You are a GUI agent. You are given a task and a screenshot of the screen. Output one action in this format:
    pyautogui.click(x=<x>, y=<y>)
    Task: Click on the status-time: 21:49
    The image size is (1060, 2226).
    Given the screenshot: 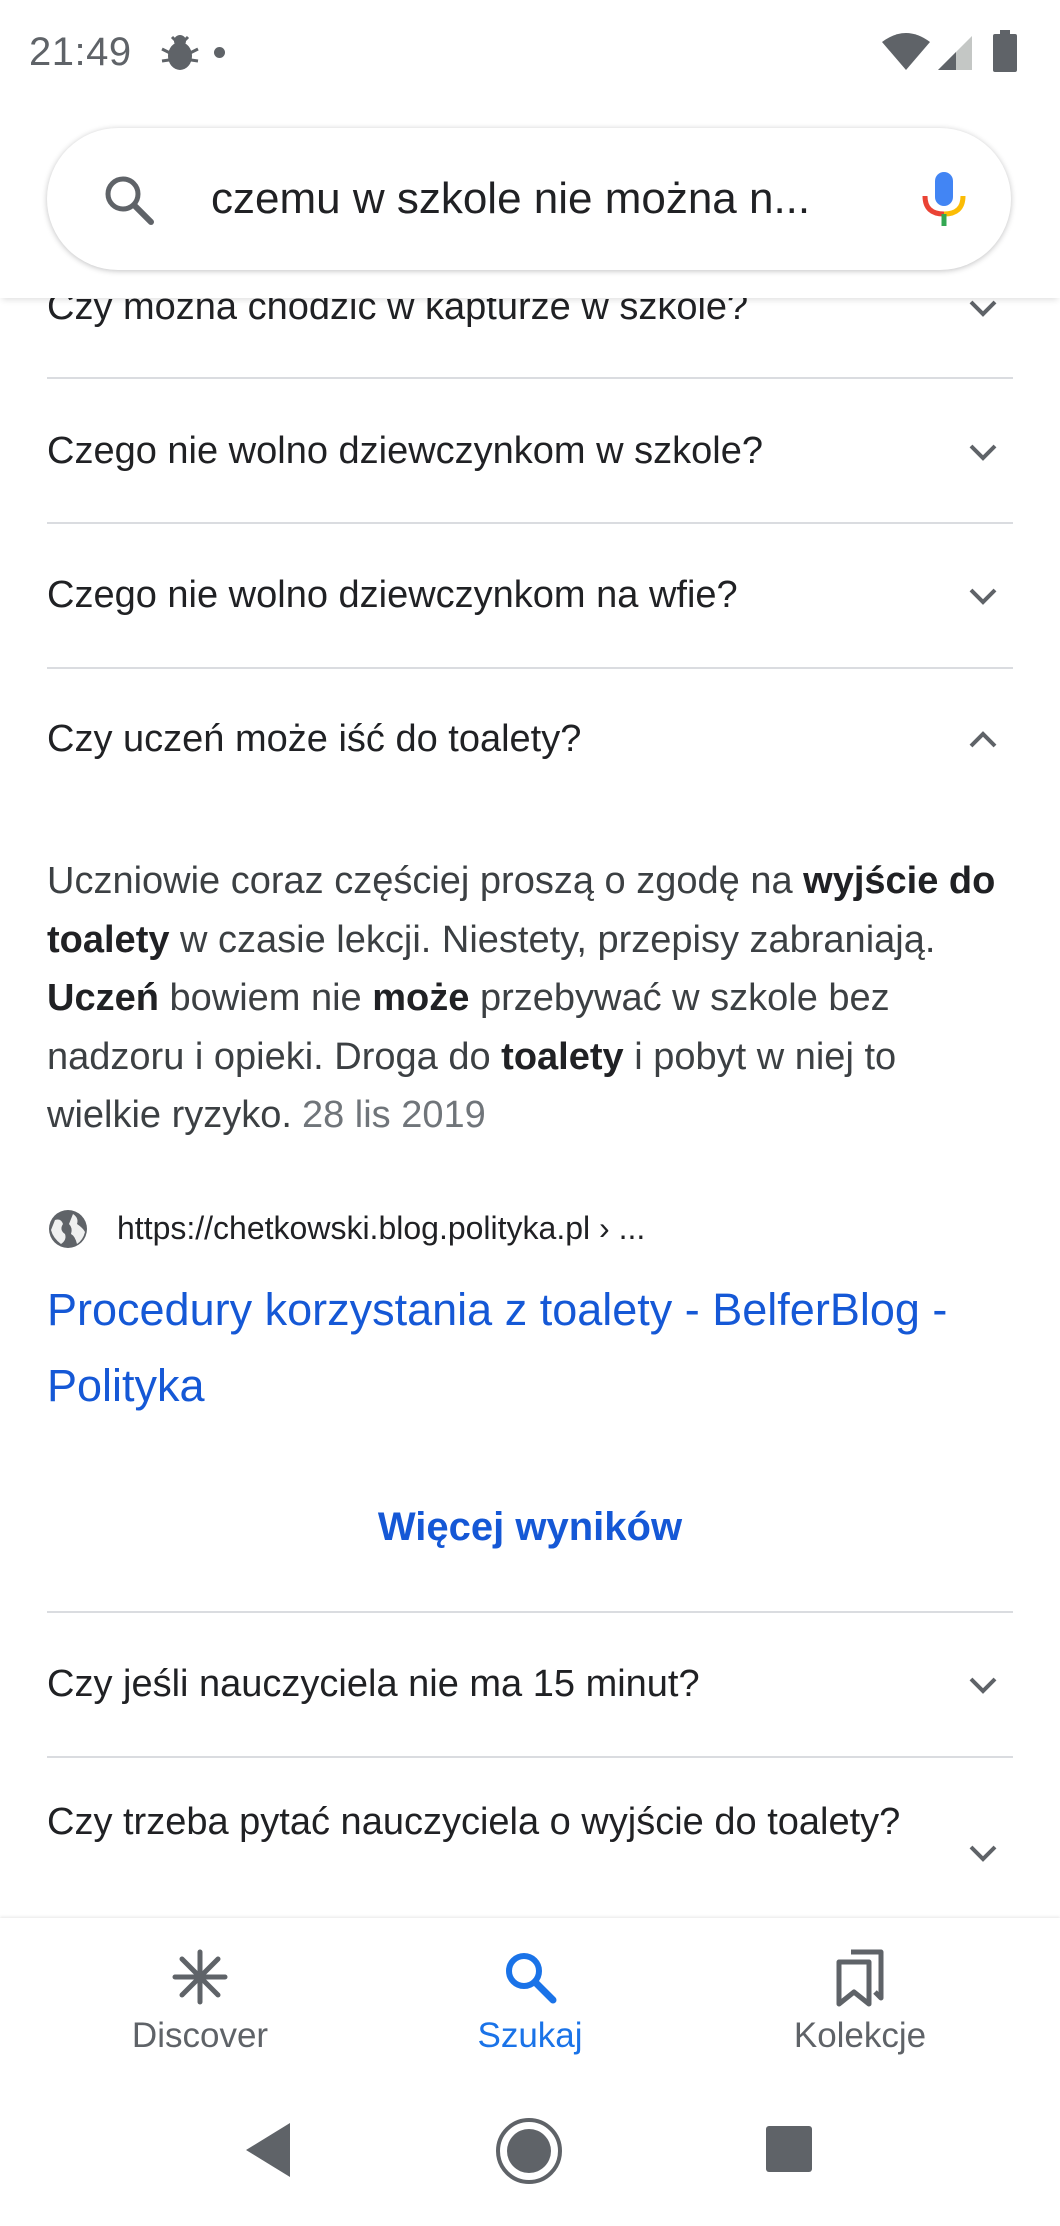 What is the action you would take?
    pyautogui.click(x=80, y=52)
    